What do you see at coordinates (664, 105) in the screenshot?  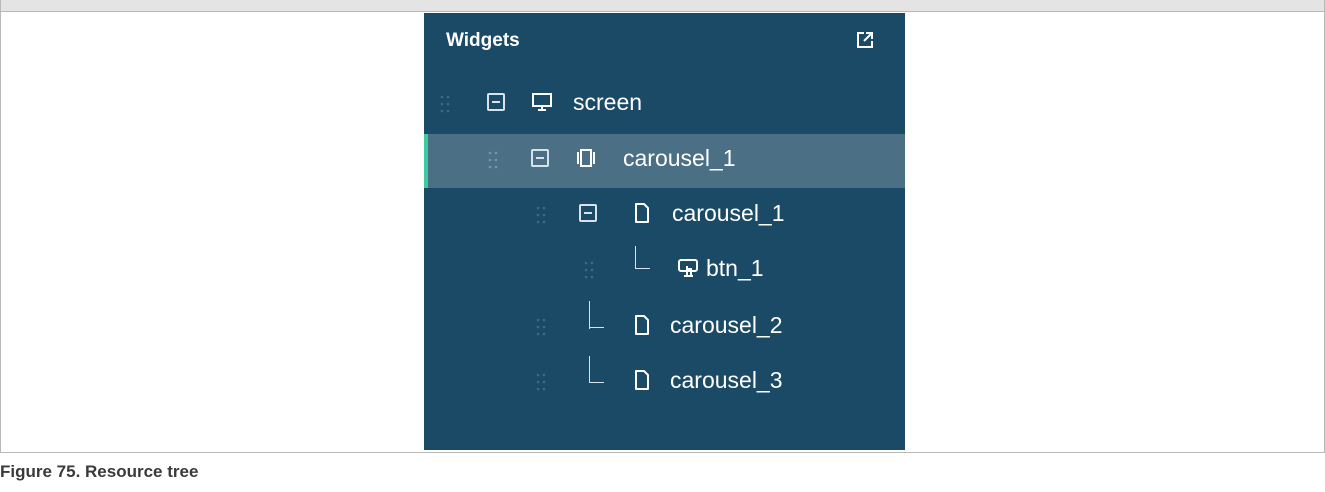 I see `tree-row-screen: screen` at bounding box center [664, 105].